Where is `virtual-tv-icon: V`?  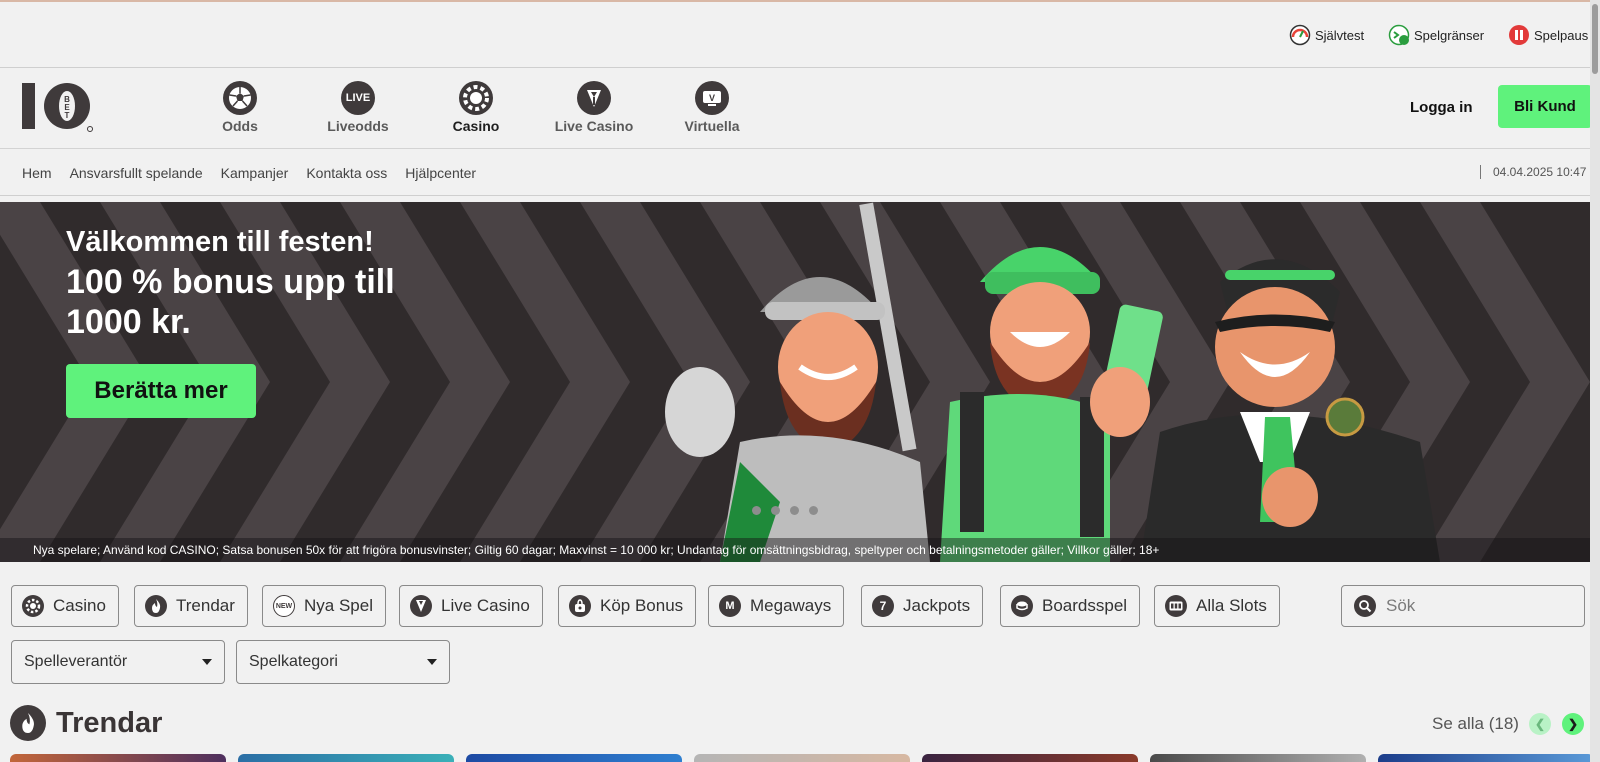 virtual-tv-icon: V is located at coordinates (712, 98).